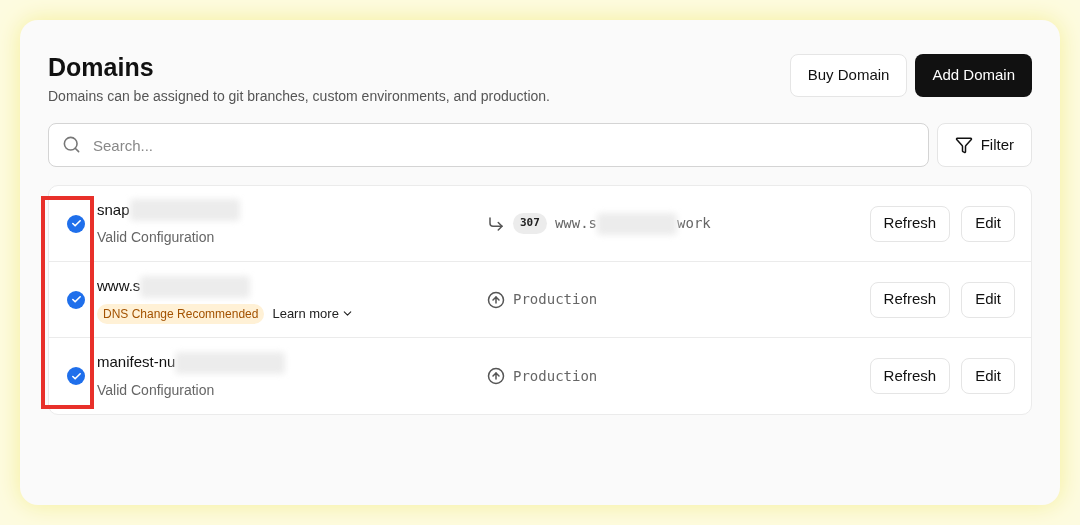 The width and height of the screenshot is (1080, 525). What do you see at coordinates (963, 145) in the screenshot?
I see `filter-icon` at bounding box center [963, 145].